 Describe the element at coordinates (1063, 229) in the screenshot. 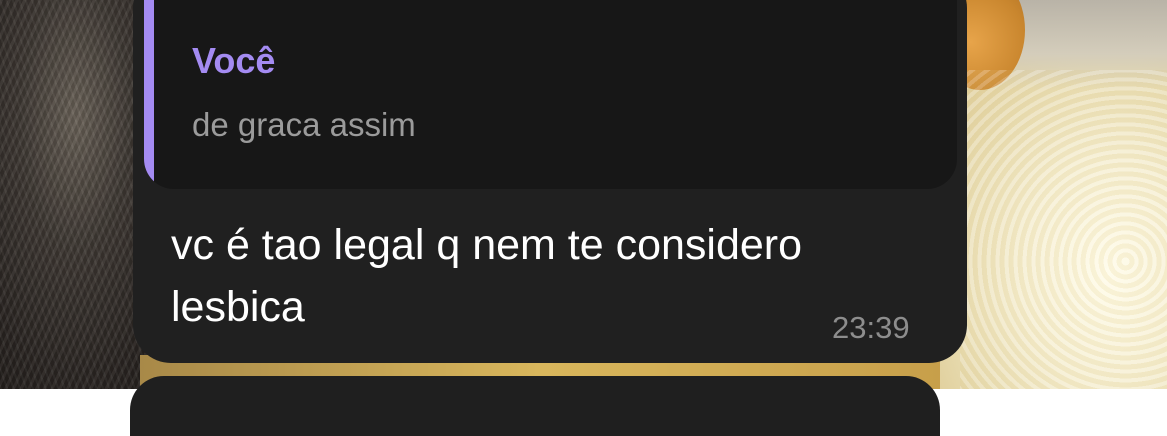

I see `wallpaper-fluff-texture` at that location.